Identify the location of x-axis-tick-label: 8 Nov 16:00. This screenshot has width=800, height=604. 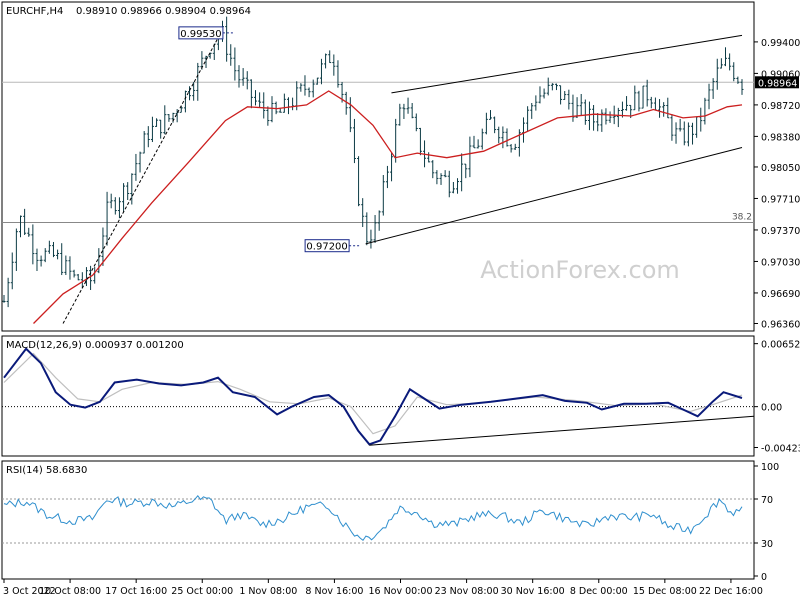
(334, 591).